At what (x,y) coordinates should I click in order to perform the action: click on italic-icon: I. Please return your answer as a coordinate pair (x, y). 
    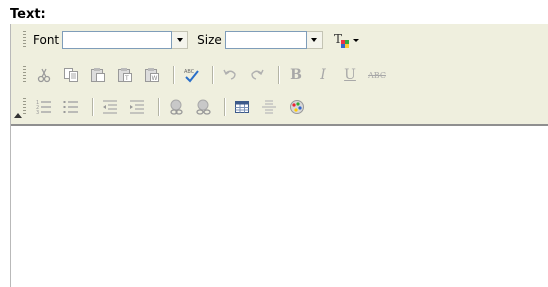
    Looking at the image, I should click on (323, 75).